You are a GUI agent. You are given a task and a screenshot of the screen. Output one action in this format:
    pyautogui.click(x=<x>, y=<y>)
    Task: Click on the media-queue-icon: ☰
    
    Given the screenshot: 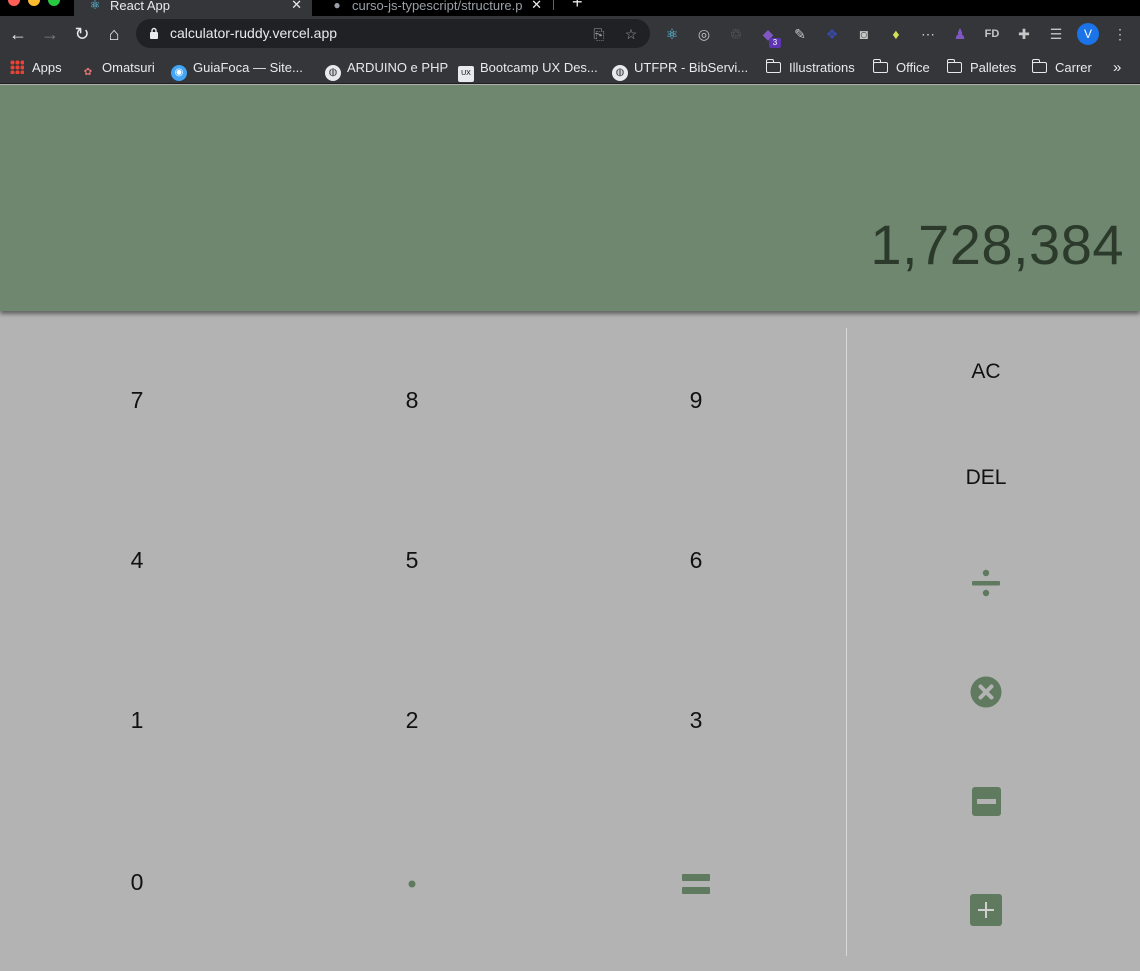 What is the action you would take?
    pyautogui.click(x=1056, y=34)
    